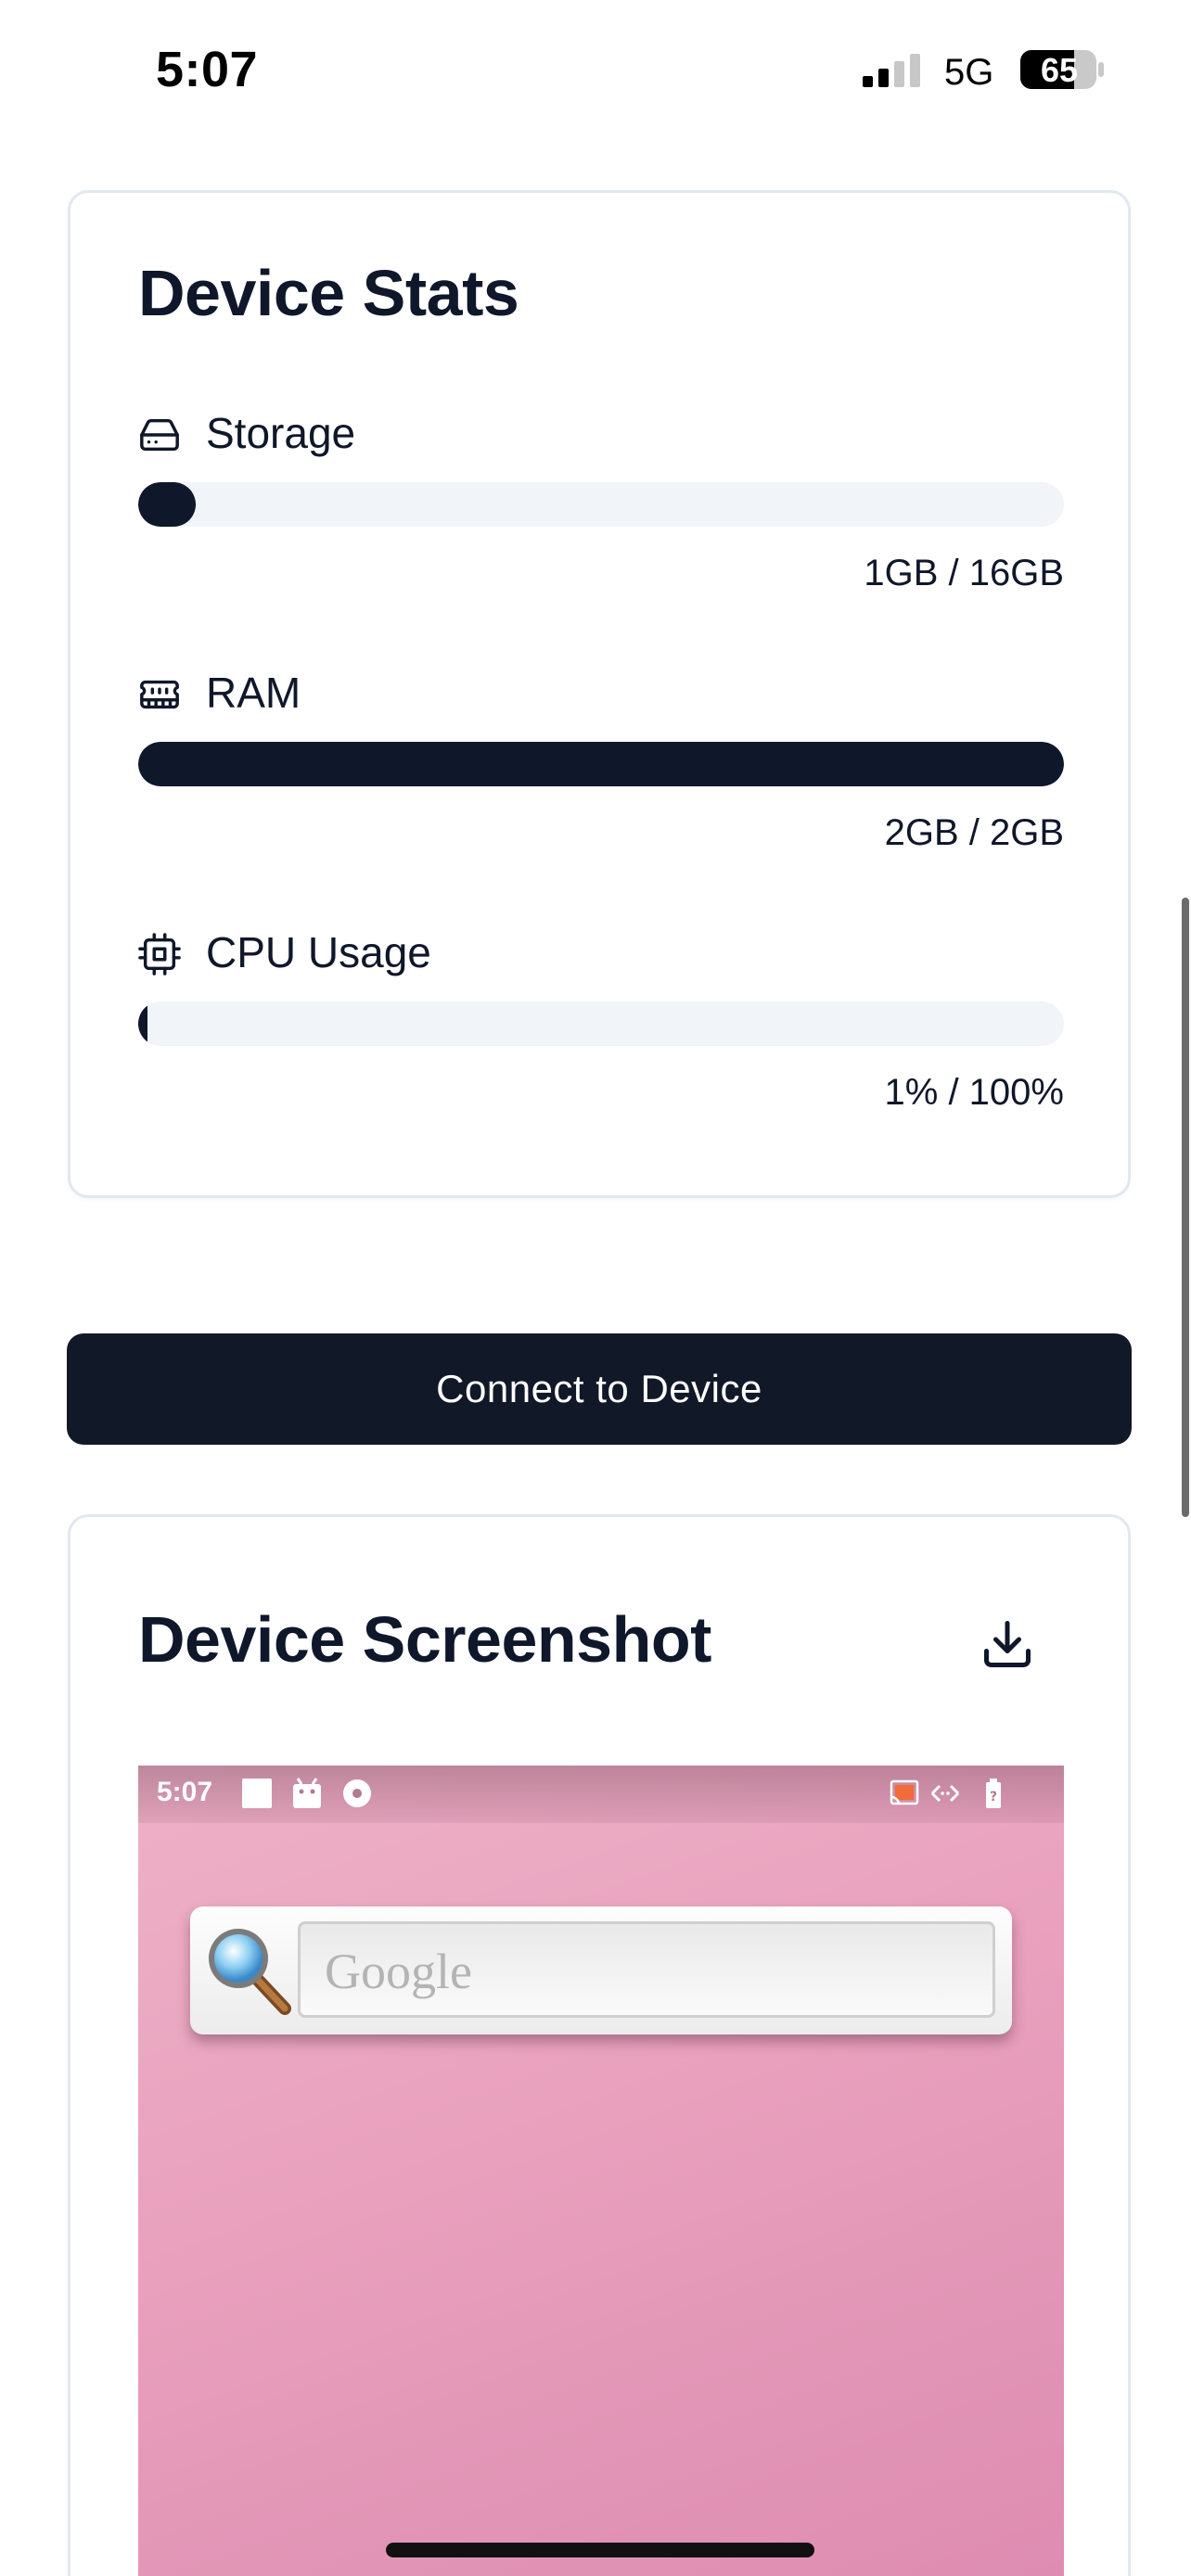  Describe the element at coordinates (905, 1792) in the screenshot. I see `cast-icon` at that location.